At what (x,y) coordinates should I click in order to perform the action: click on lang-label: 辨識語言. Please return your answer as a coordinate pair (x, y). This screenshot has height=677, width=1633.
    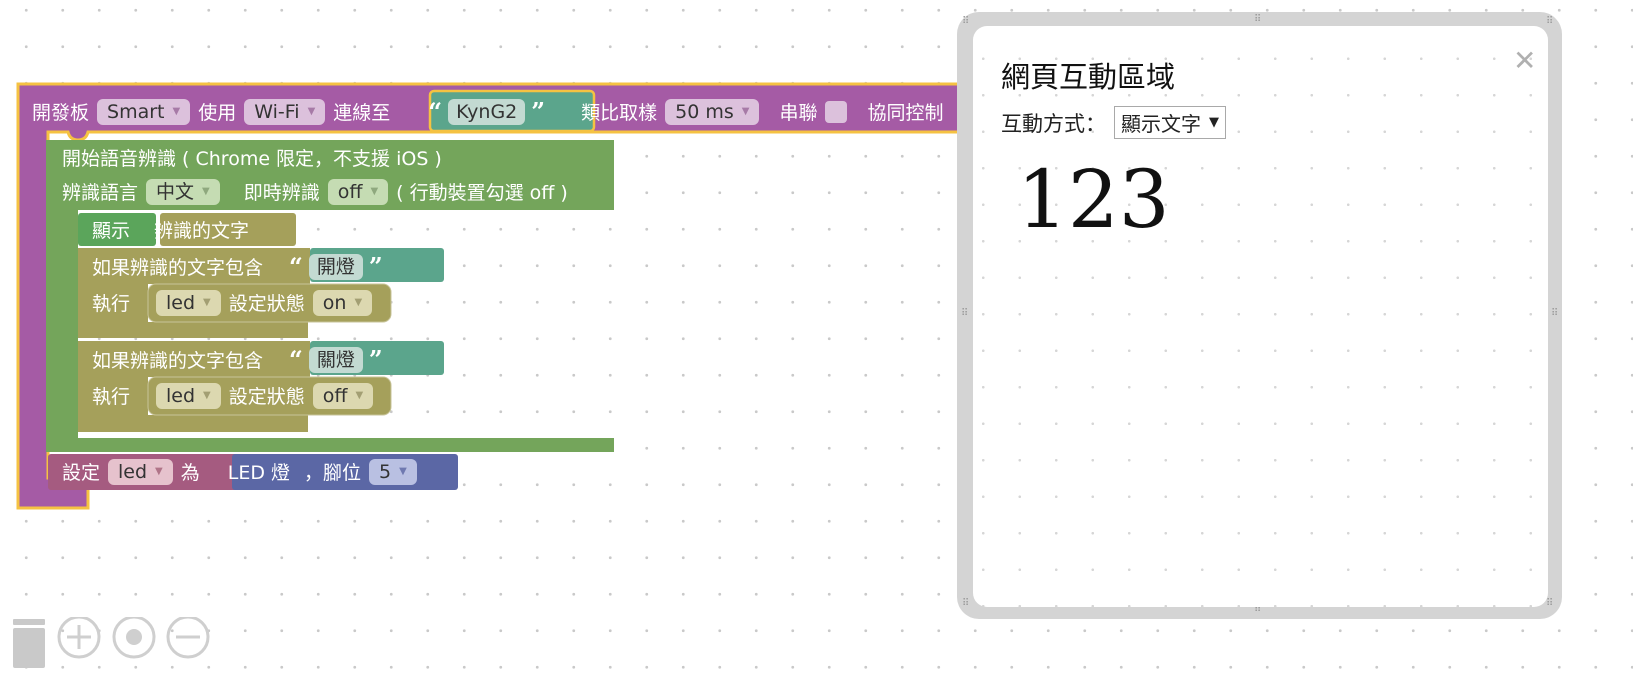
    Looking at the image, I should click on (100, 193).